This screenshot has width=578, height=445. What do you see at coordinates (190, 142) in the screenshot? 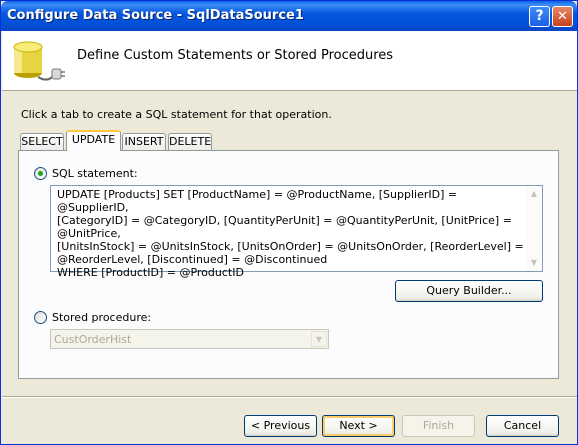
I see `tab-delete: DELETE` at bounding box center [190, 142].